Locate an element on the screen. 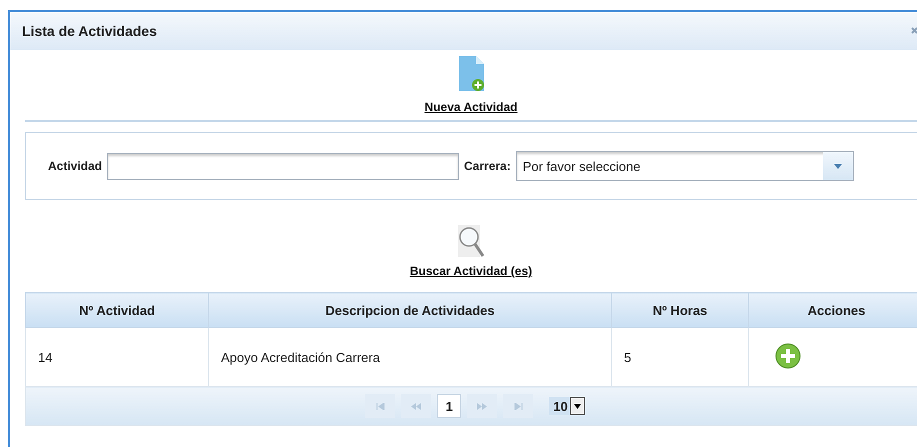  dialog-title: Lista de Actividades is located at coordinates (89, 31).